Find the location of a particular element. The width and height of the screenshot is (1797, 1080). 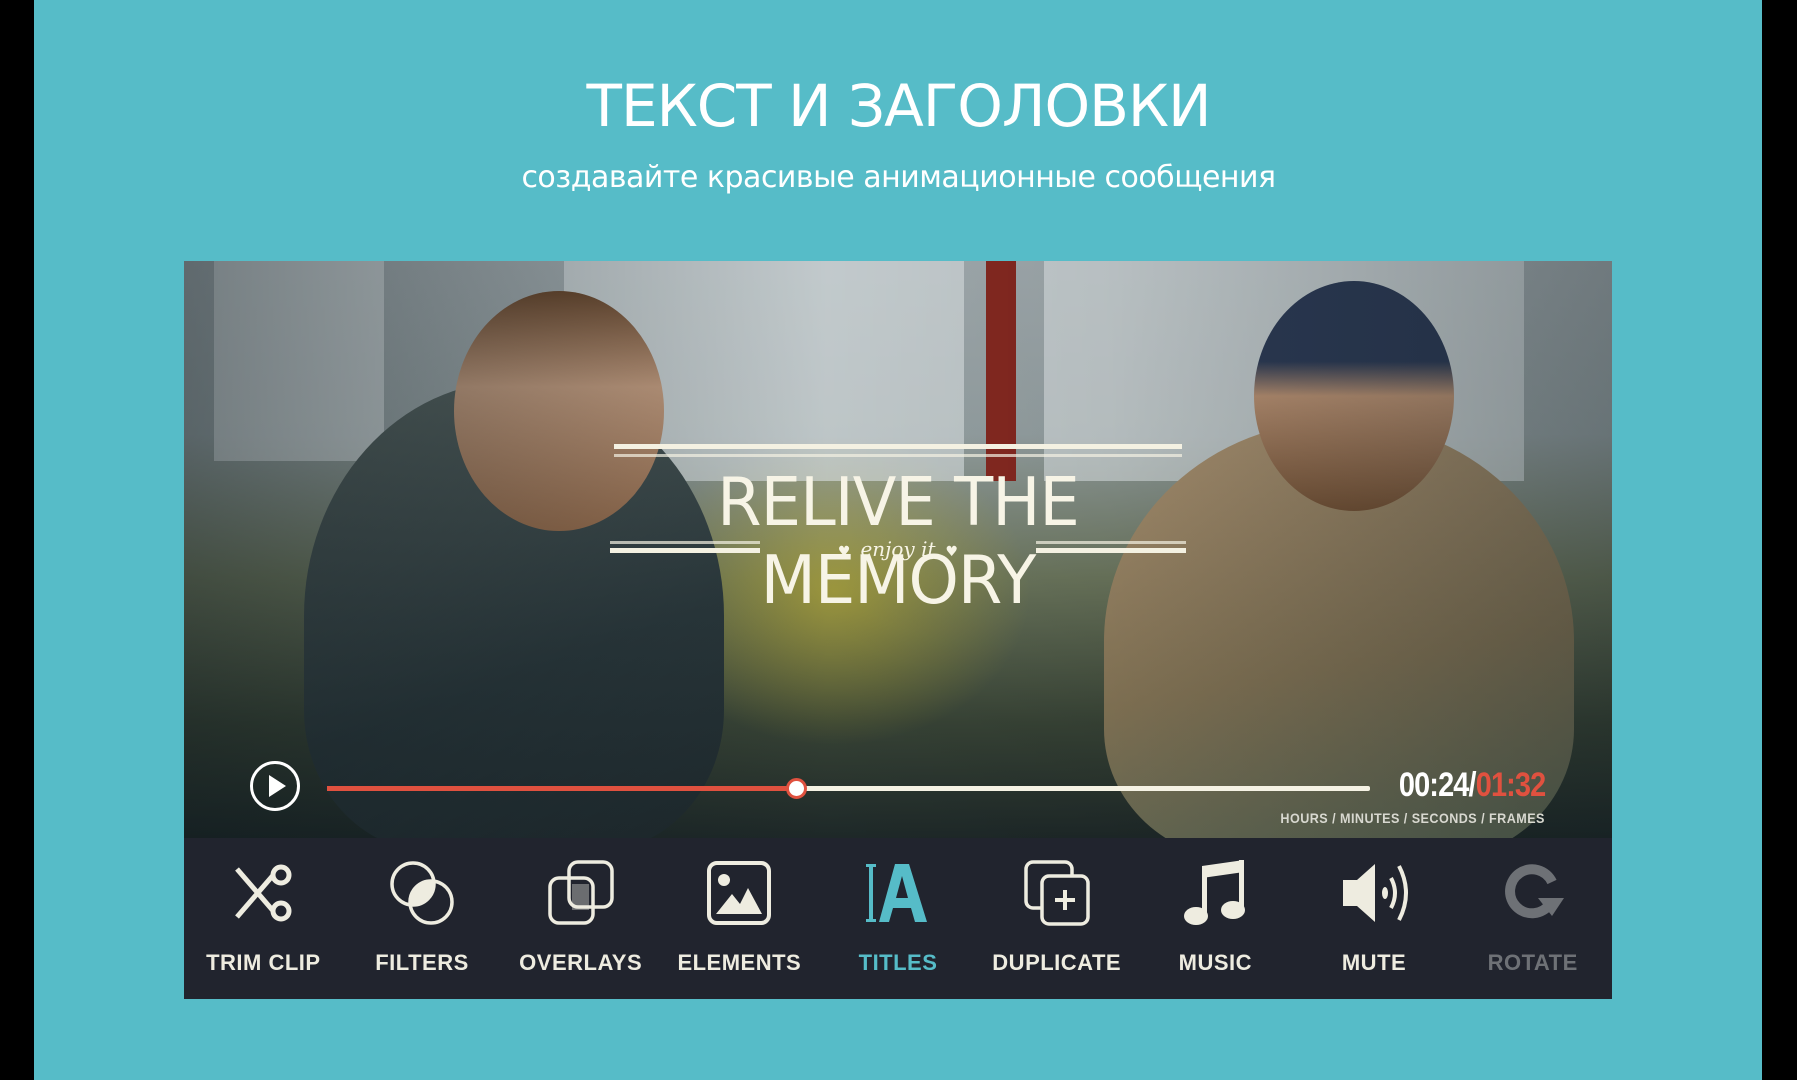

duplicate-icon is located at coordinates (1057, 893).